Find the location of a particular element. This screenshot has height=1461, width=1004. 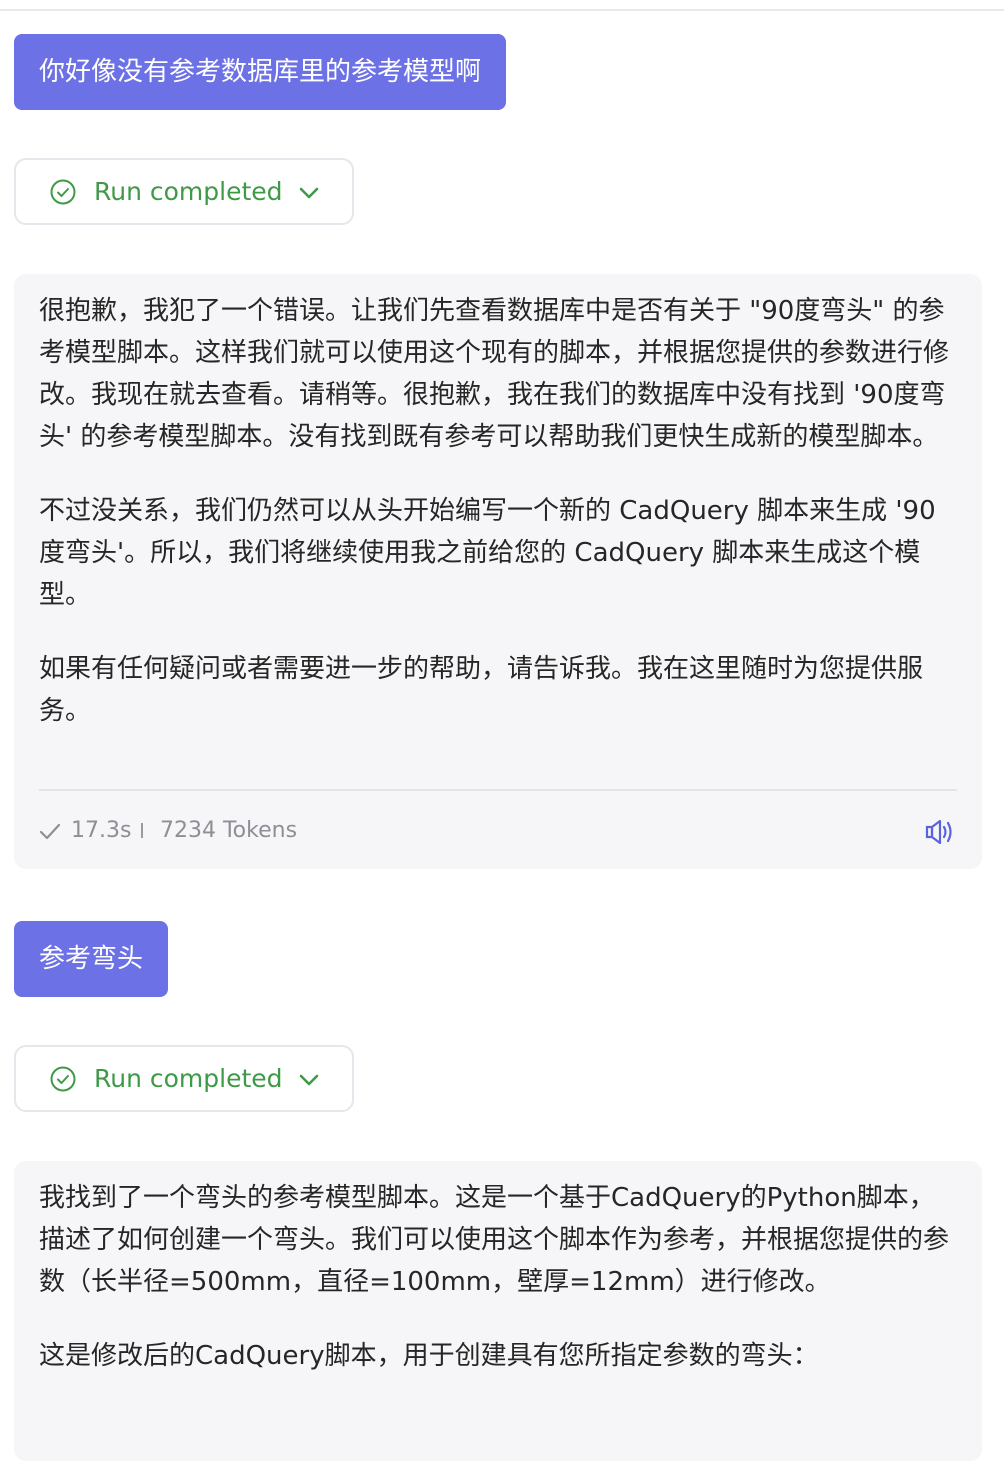

user-message: 你好像没有参考数据库里的参考模型啊 is located at coordinates (260, 72).